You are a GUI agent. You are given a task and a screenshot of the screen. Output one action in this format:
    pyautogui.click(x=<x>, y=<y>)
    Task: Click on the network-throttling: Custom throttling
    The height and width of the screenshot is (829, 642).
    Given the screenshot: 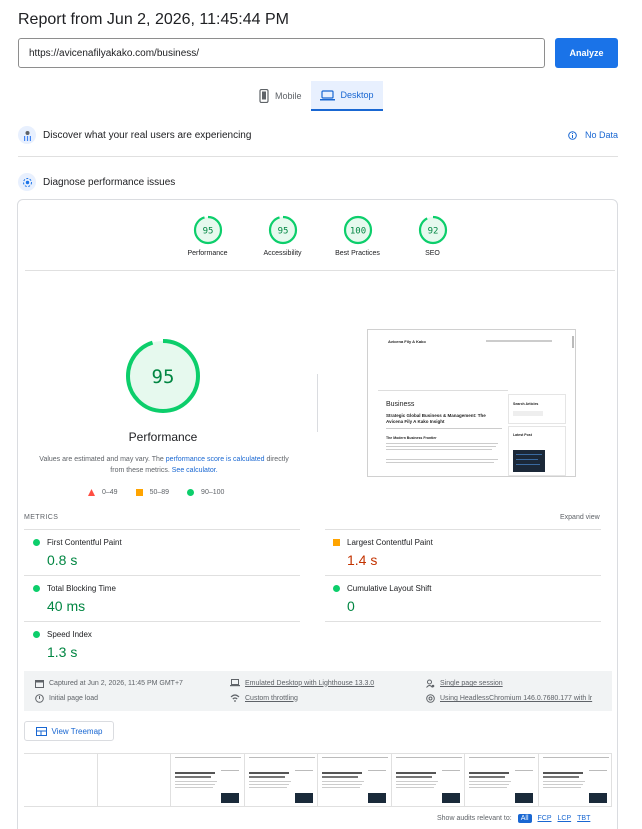 What is the action you would take?
    pyautogui.click(x=264, y=698)
    